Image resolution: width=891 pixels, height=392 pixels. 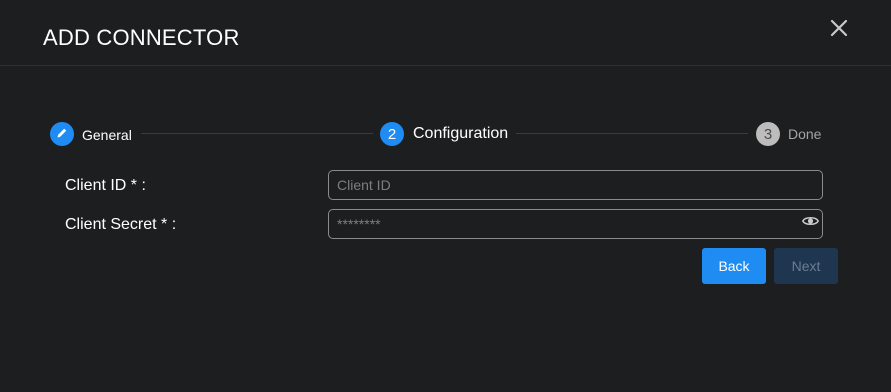 I want to click on step-configuration-indicator: 2, so click(x=392, y=134).